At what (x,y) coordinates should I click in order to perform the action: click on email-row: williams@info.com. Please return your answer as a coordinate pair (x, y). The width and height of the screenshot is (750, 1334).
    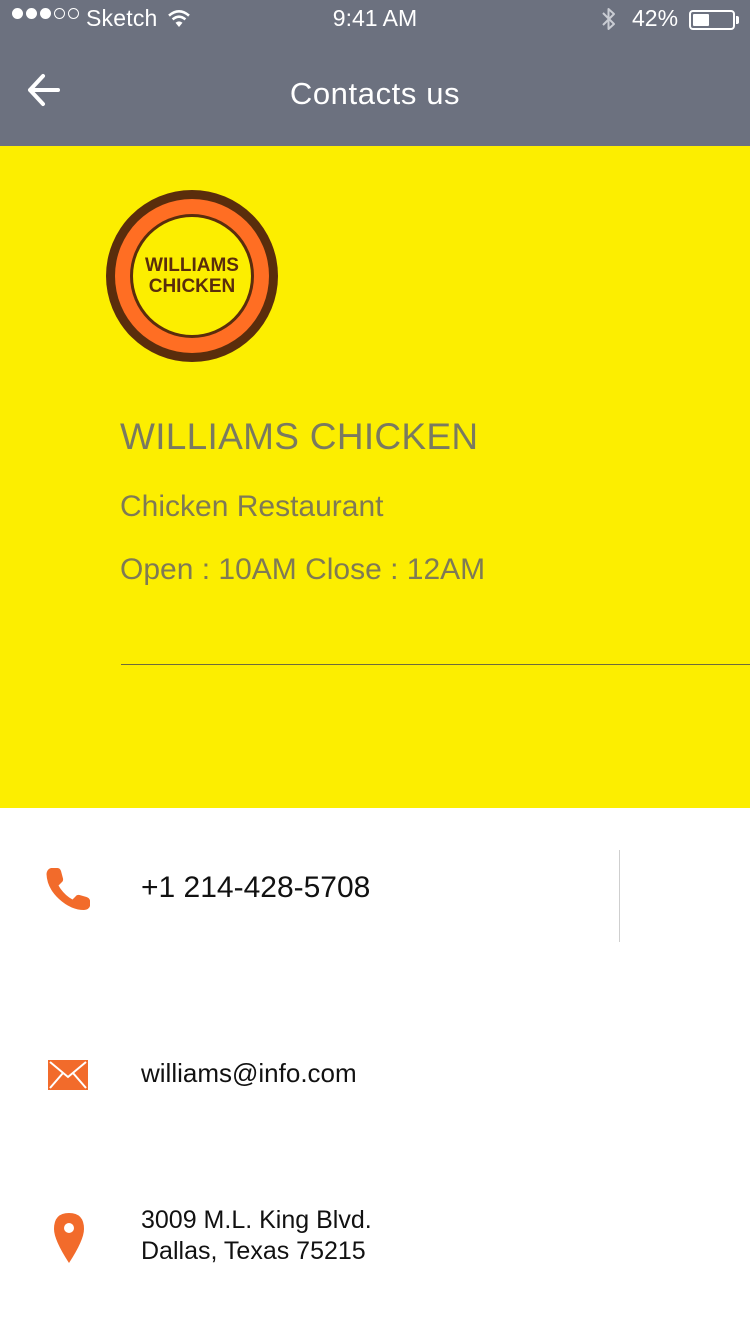
    Looking at the image, I should click on (375, 1075).